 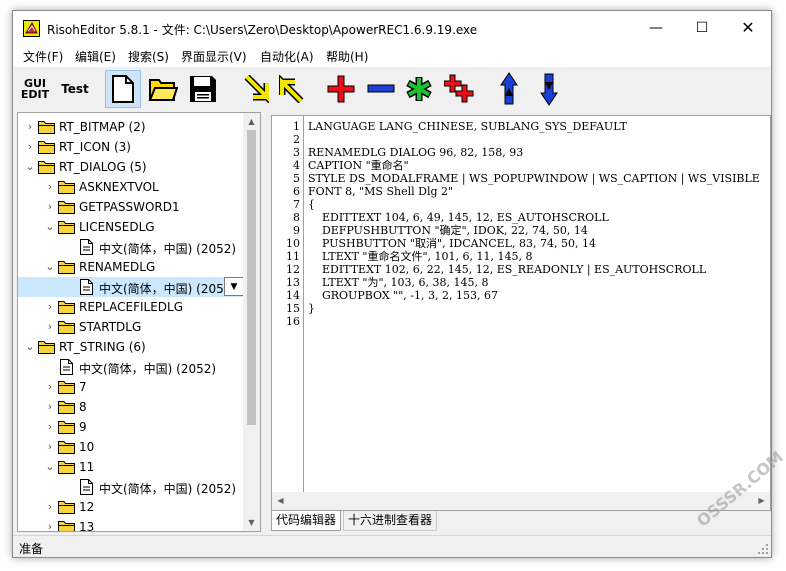 What do you see at coordinates (380, 191) in the screenshot?
I see `code-line: FONT 8, "MS Shell Dlg 2"` at bounding box center [380, 191].